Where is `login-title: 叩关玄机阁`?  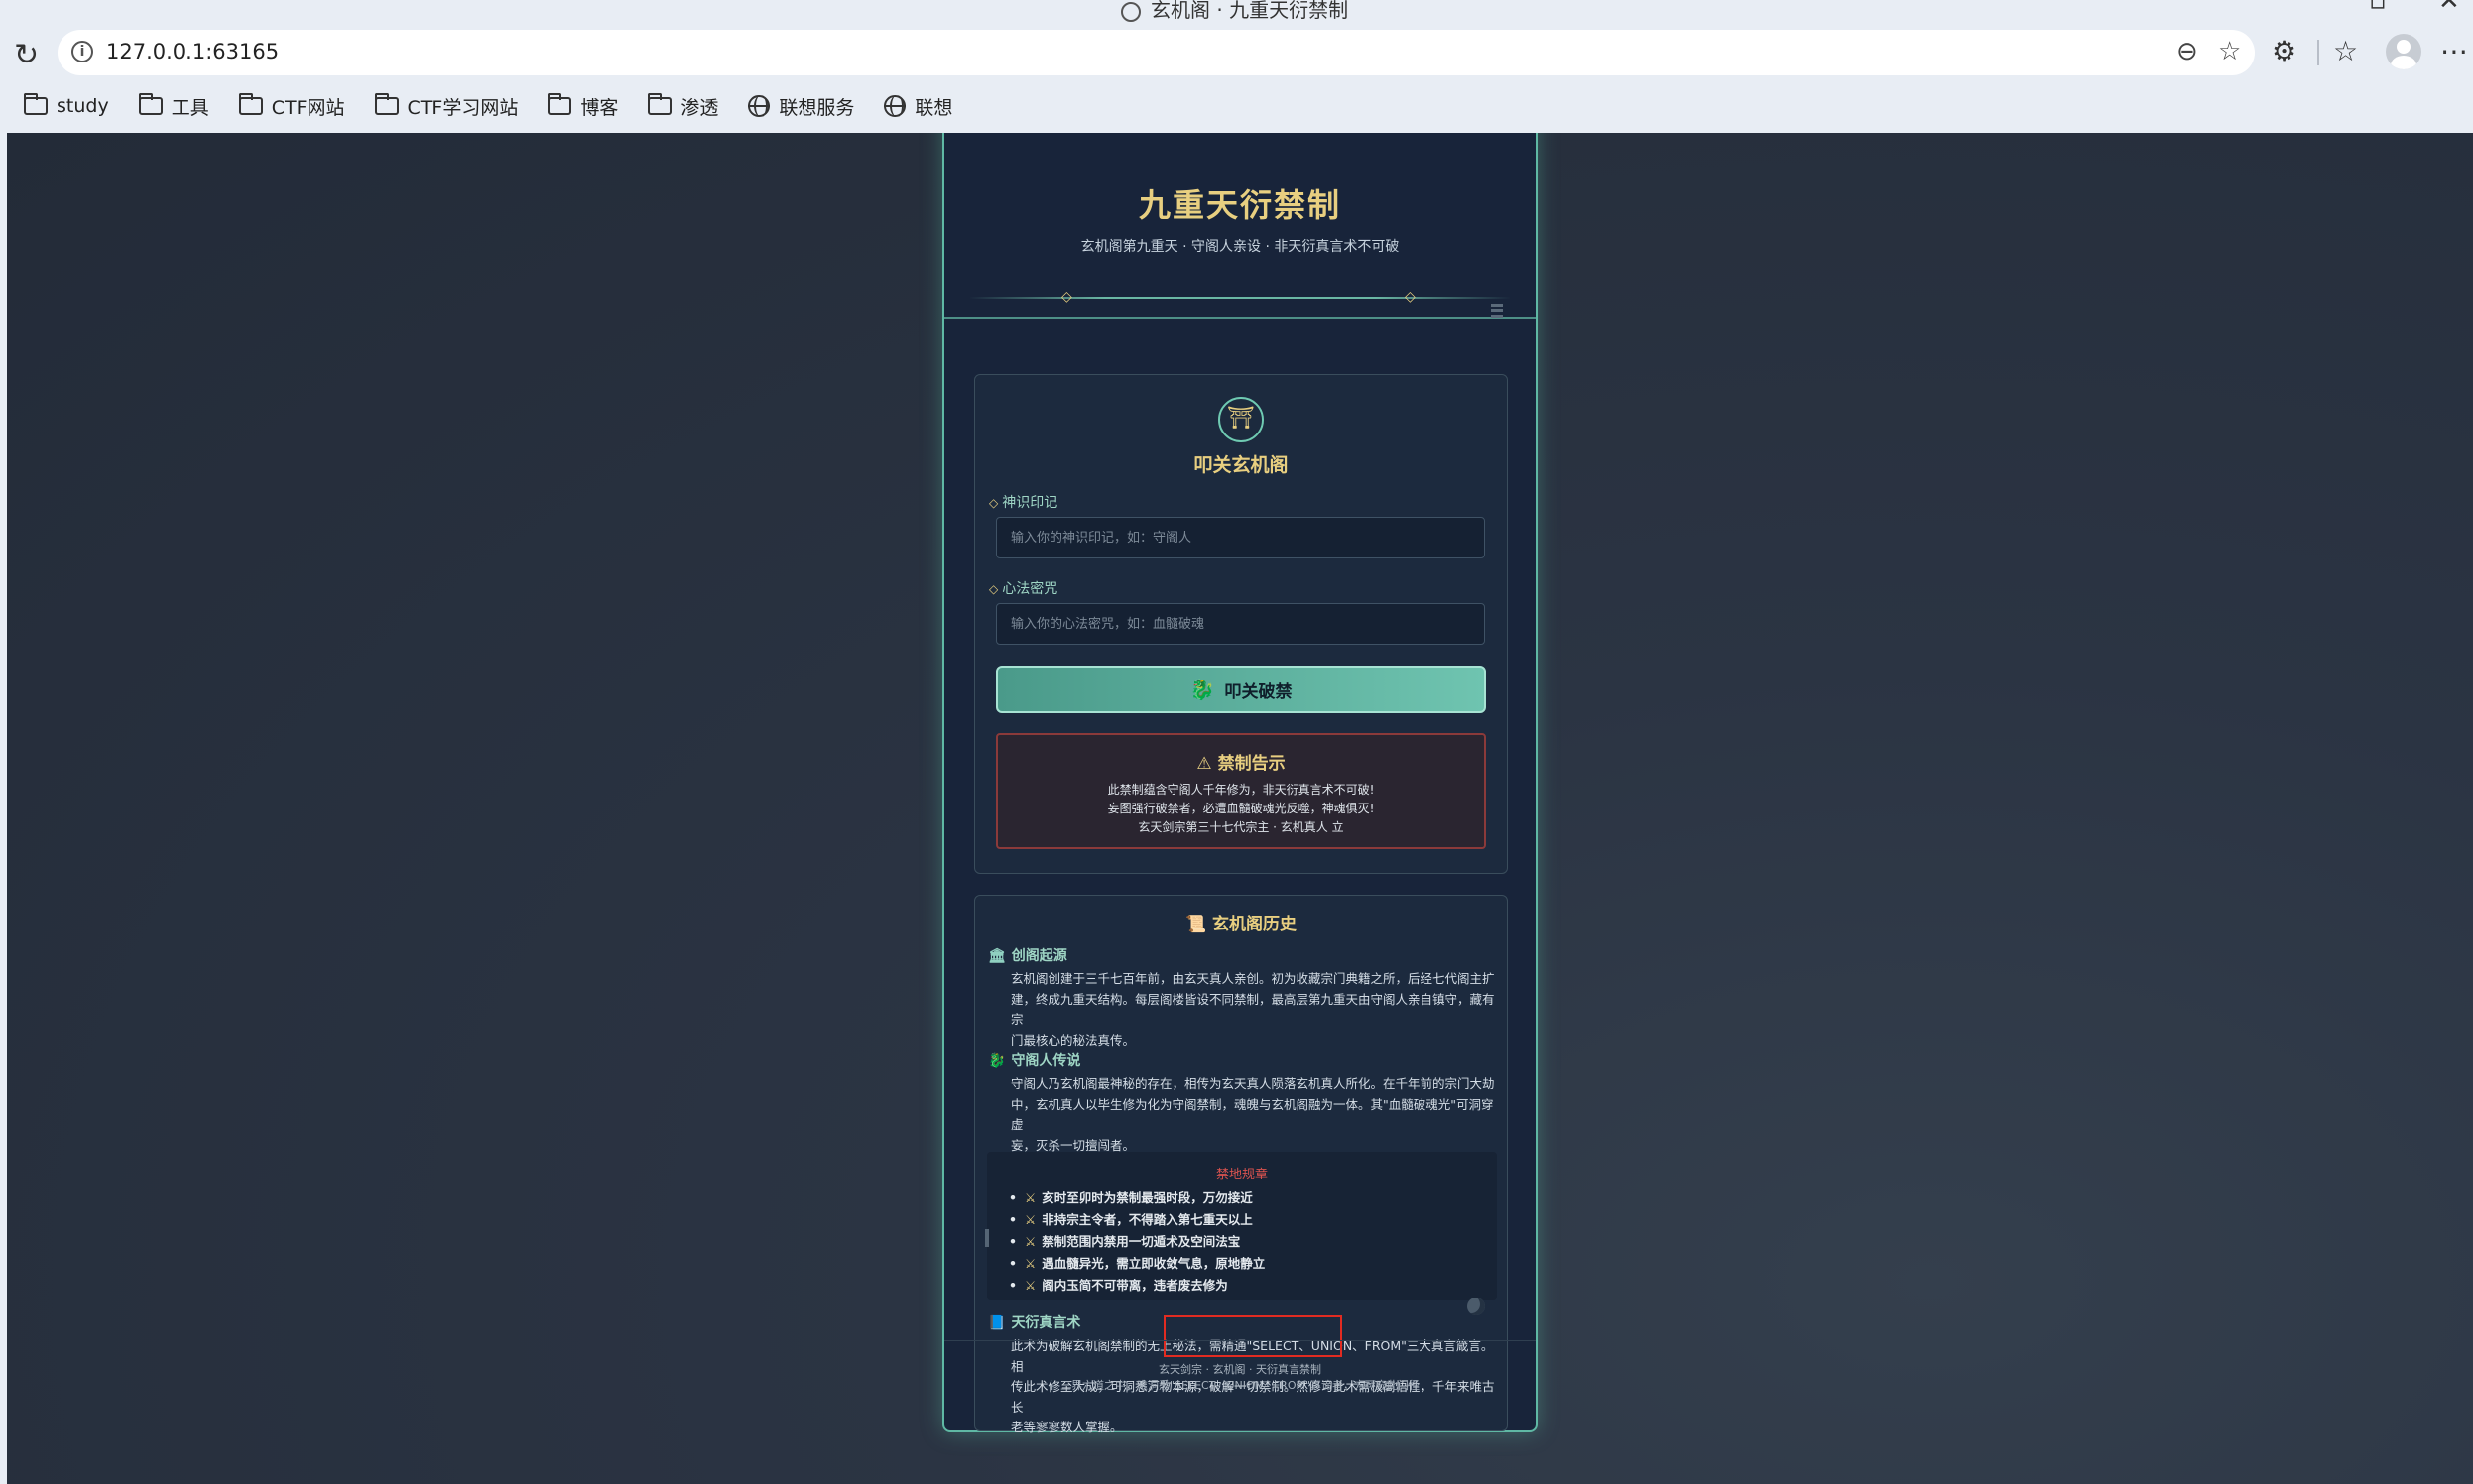
login-title: 叩关玄机阁 is located at coordinates (1241, 465).